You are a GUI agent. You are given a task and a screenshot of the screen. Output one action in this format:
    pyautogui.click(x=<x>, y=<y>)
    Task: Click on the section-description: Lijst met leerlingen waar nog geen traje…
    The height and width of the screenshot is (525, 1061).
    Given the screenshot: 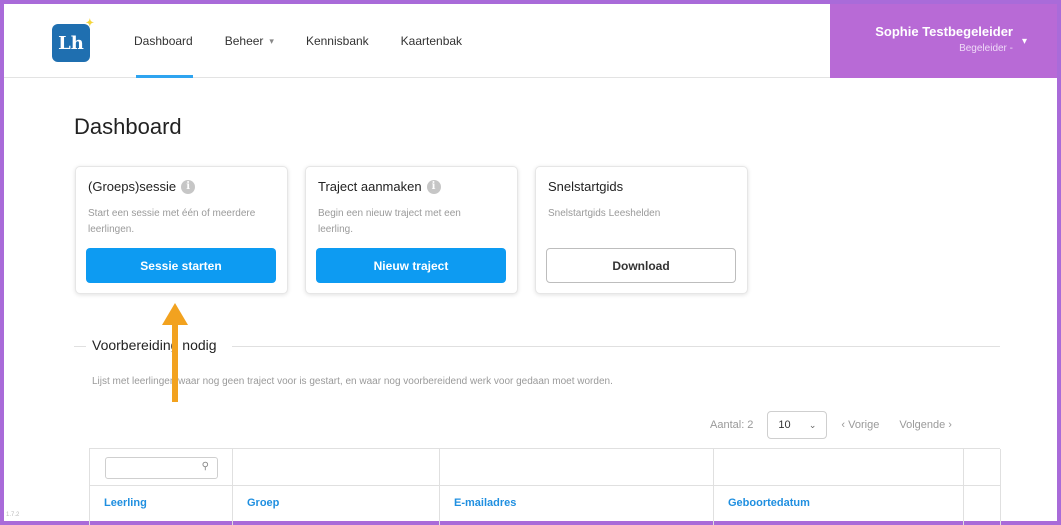 What is the action you would take?
    pyautogui.click(x=352, y=381)
    